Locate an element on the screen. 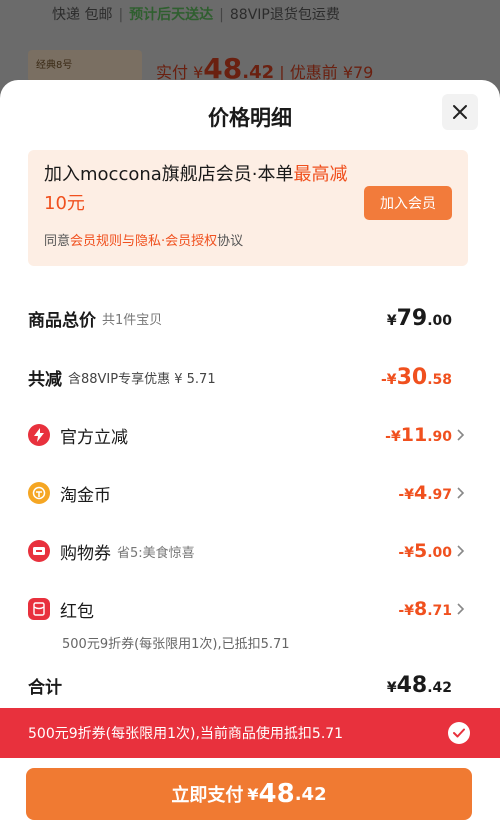  pay-int: 48 is located at coordinates (276, 794).